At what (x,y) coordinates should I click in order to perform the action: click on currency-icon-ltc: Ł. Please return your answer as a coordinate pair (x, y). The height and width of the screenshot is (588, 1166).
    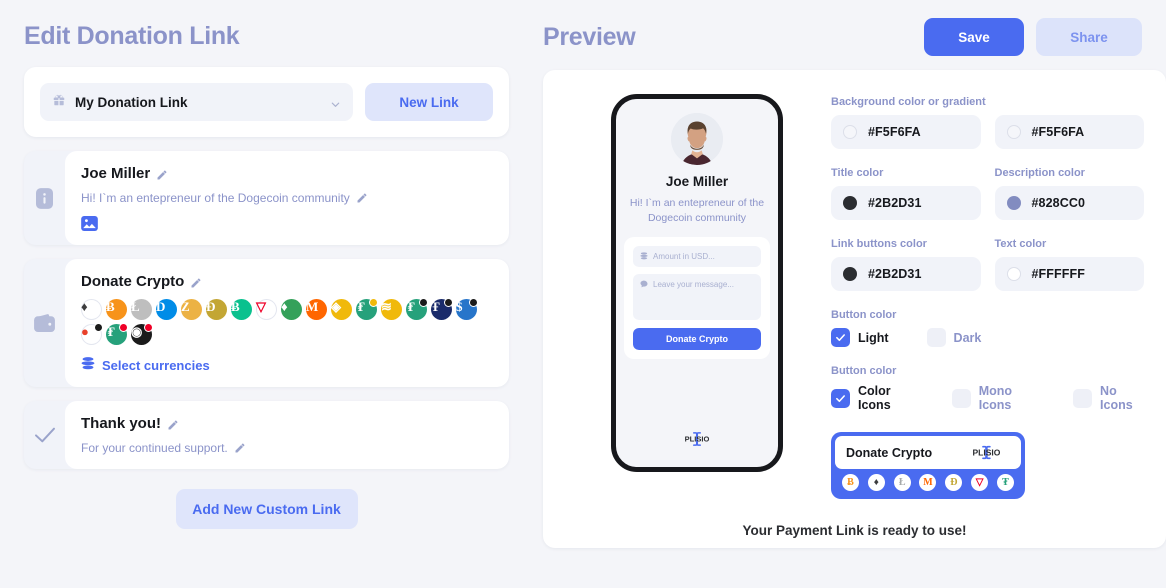
    Looking at the image, I should click on (141, 309).